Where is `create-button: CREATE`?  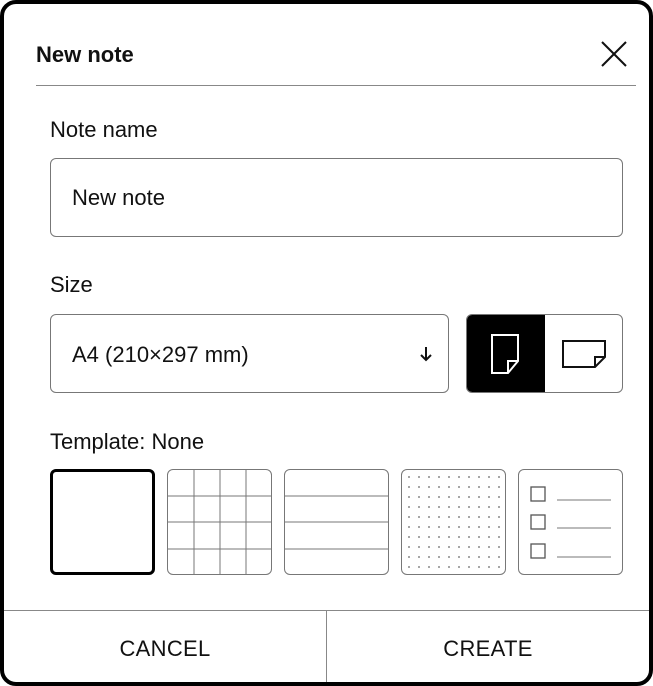
create-button: CREATE is located at coordinates (488, 646).